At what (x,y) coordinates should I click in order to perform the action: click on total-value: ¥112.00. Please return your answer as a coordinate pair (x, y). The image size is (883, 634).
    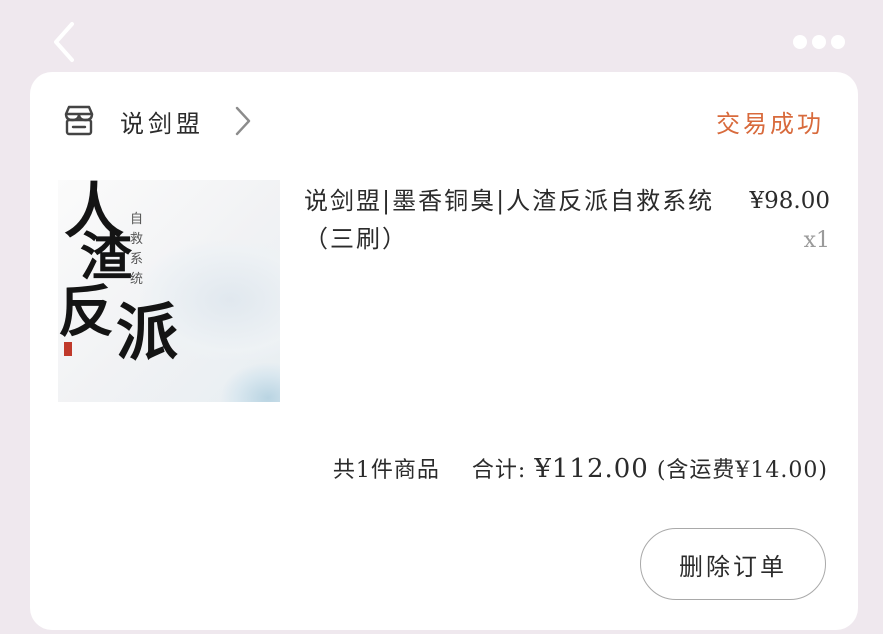
    Looking at the image, I should click on (591, 469).